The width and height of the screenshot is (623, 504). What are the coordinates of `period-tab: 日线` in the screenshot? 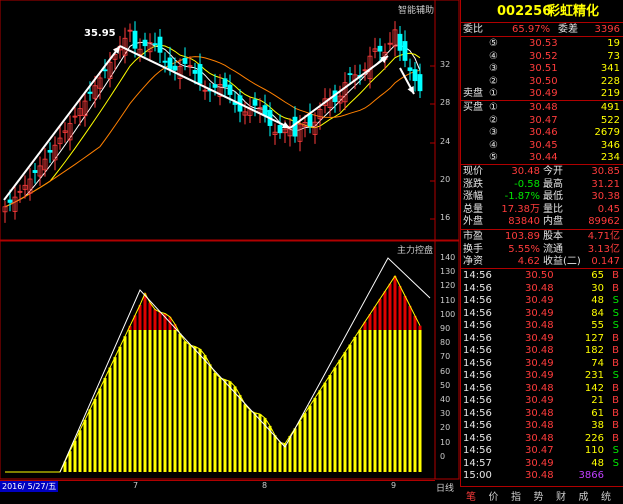 It's located at (445, 487).